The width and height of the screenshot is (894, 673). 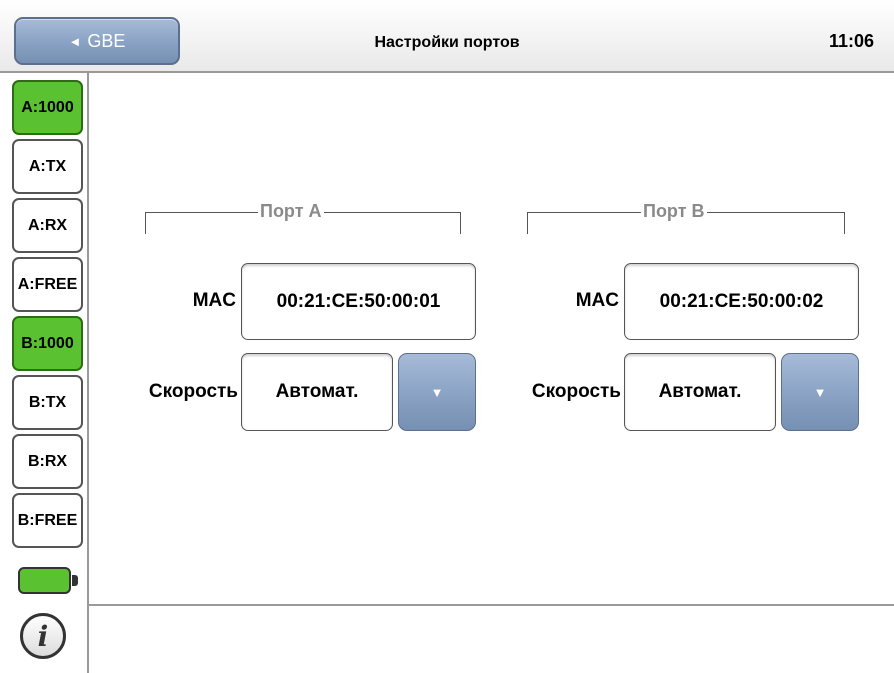 What do you see at coordinates (460, 223) in the screenshot?
I see `port-a-group-tick-right` at bounding box center [460, 223].